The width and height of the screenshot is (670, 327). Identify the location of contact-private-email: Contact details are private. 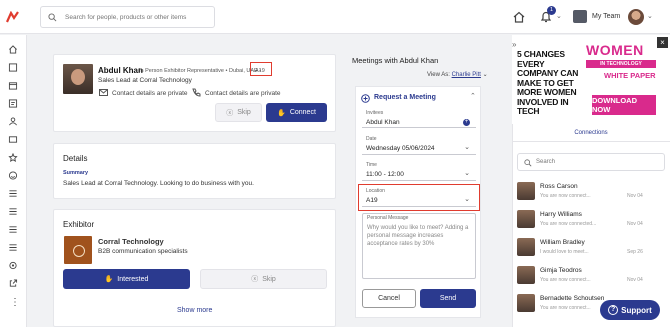
(150, 93).